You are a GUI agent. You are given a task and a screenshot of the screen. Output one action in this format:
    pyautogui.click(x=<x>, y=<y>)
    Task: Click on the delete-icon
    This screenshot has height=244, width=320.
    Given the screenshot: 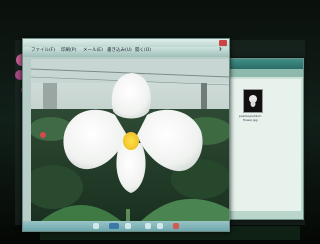 What is the action you would take?
    pyautogui.click(x=176, y=226)
    